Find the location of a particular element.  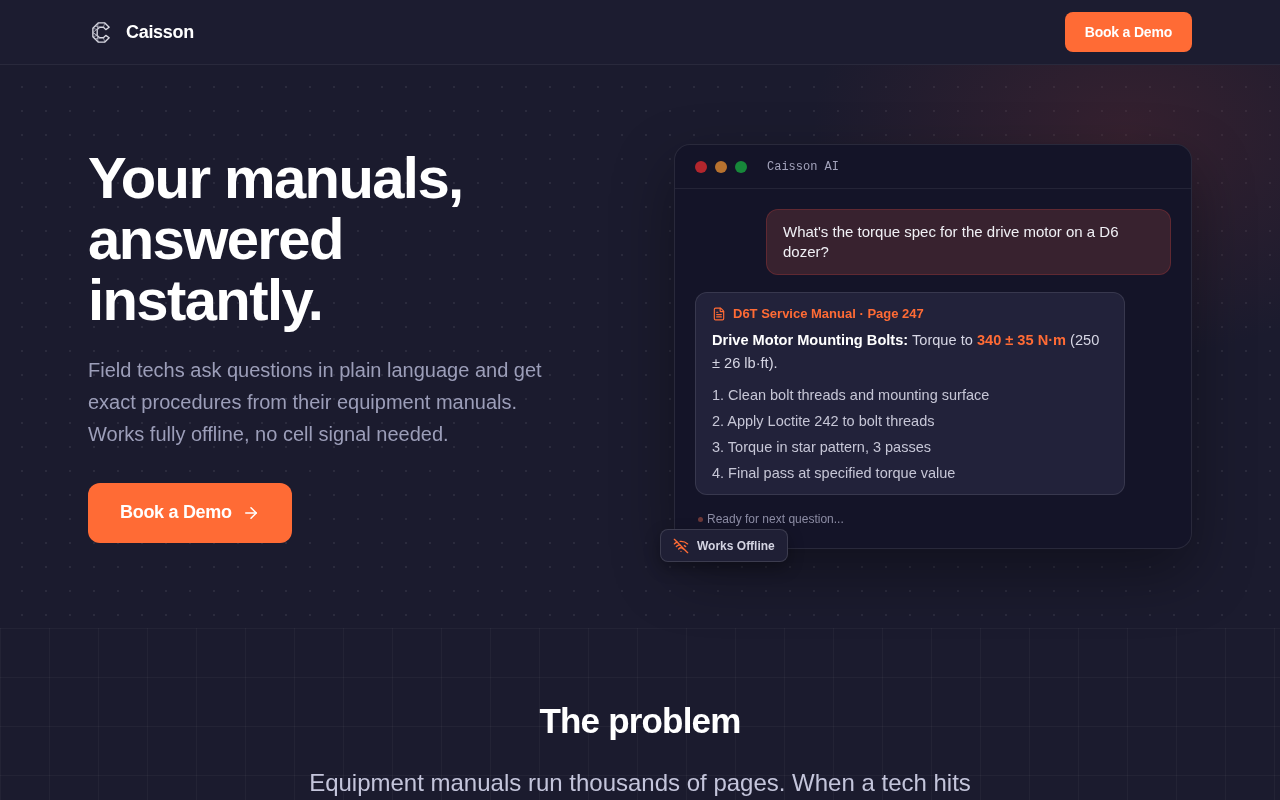

status-dot-icon is located at coordinates (700, 519).